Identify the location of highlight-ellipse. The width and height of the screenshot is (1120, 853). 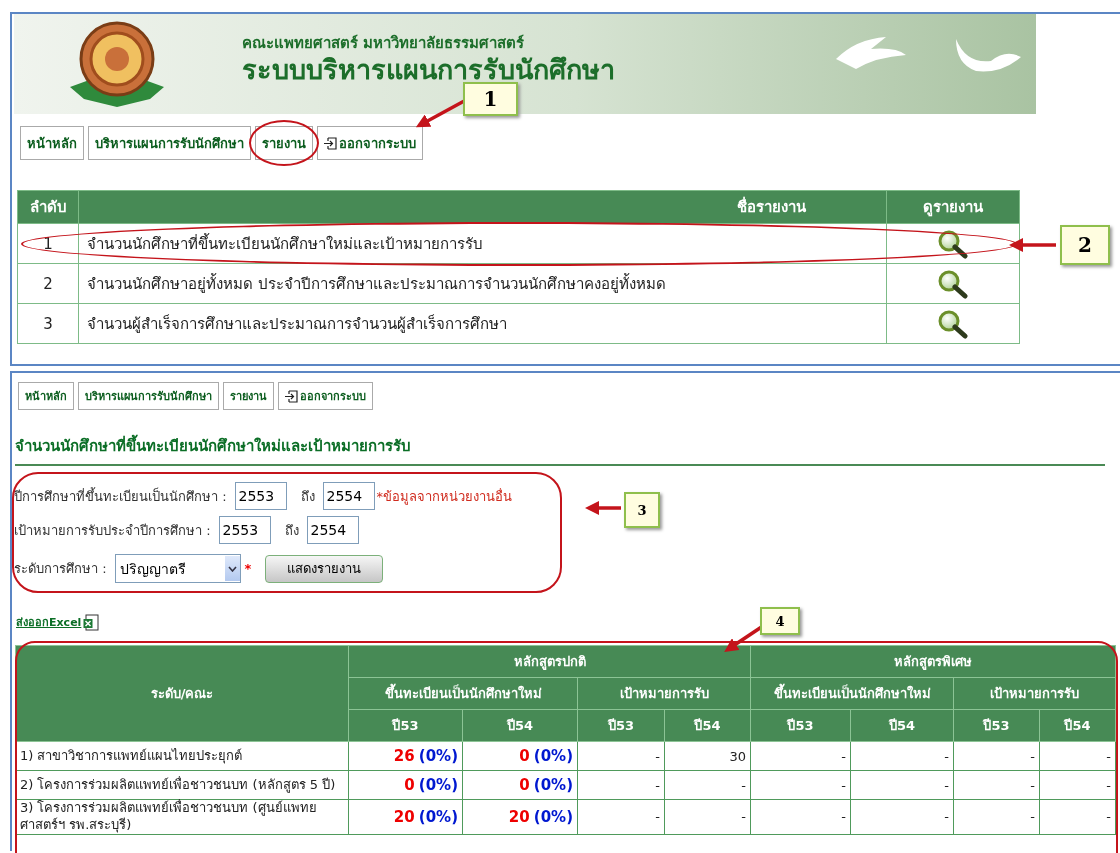
(284, 143).